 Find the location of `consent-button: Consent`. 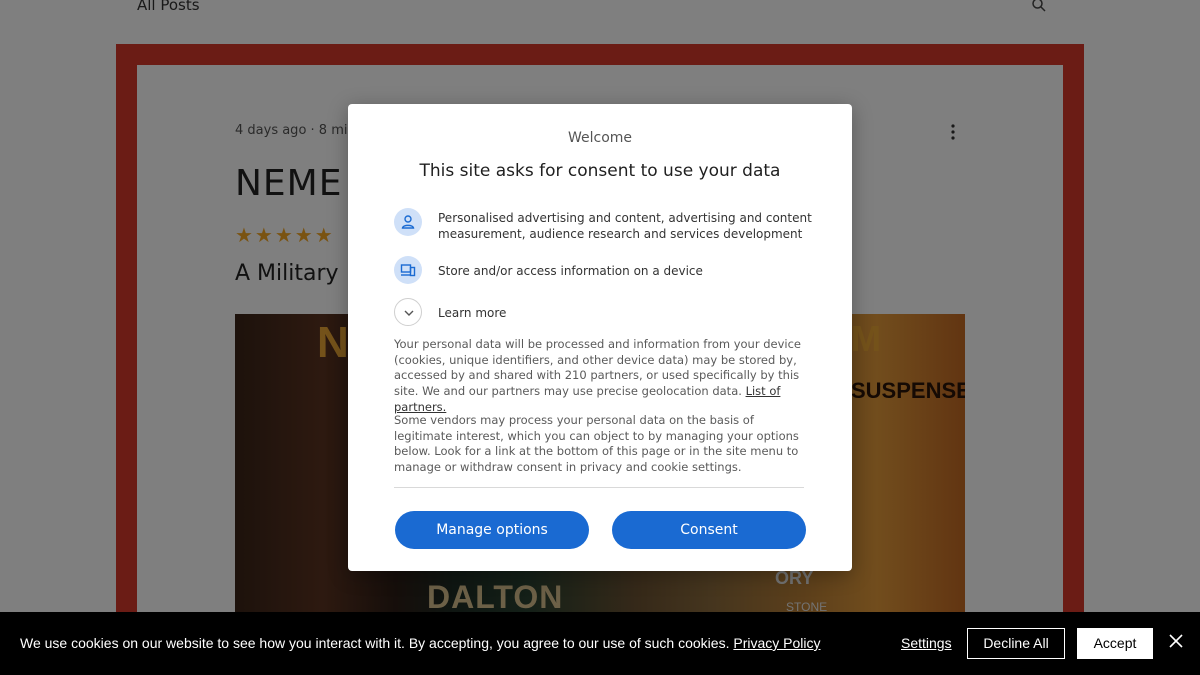

consent-button: Consent is located at coordinates (709, 530).